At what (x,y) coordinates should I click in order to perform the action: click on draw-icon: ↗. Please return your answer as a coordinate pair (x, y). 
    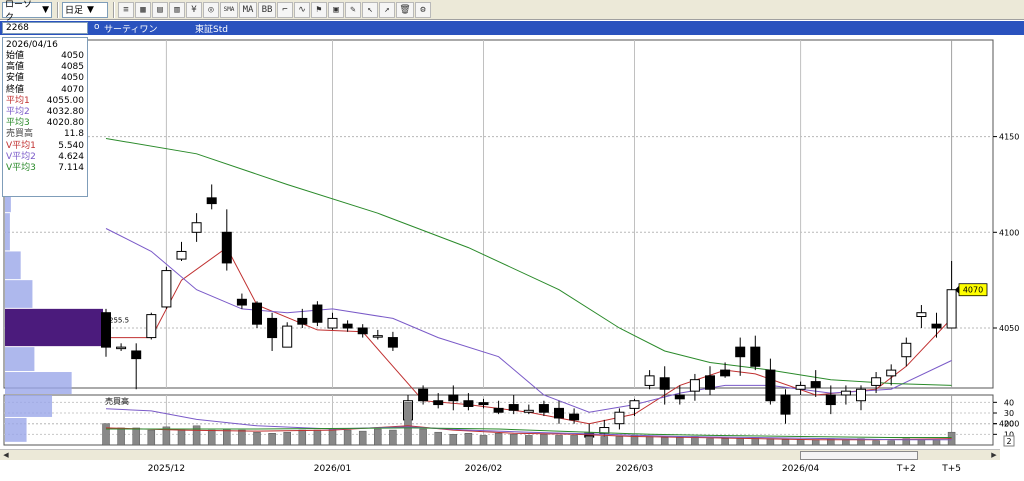
    Looking at the image, I should click on (387, 9).